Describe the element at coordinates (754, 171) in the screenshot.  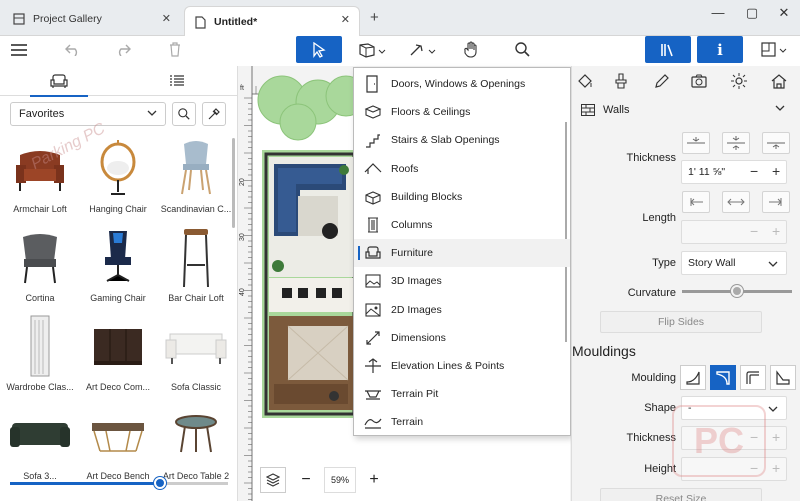
I see `thickness-decrement: −` at that location.